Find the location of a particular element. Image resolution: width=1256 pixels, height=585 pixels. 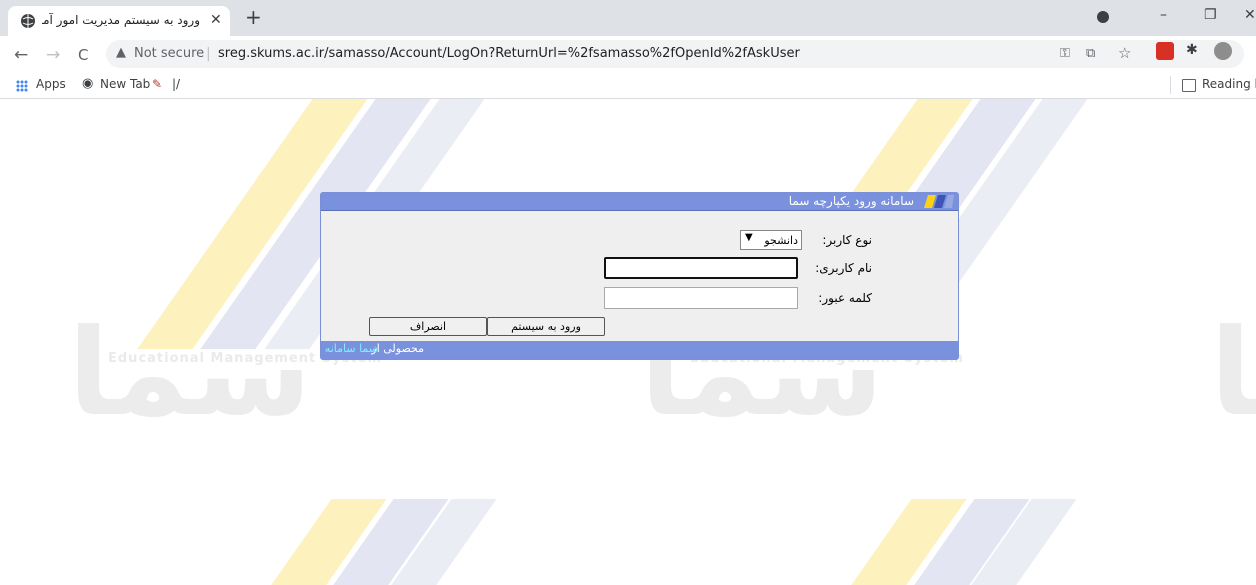

tab-title: ورود به سیستم مدیریت امور آموزش is located at coordinates (121, 20).